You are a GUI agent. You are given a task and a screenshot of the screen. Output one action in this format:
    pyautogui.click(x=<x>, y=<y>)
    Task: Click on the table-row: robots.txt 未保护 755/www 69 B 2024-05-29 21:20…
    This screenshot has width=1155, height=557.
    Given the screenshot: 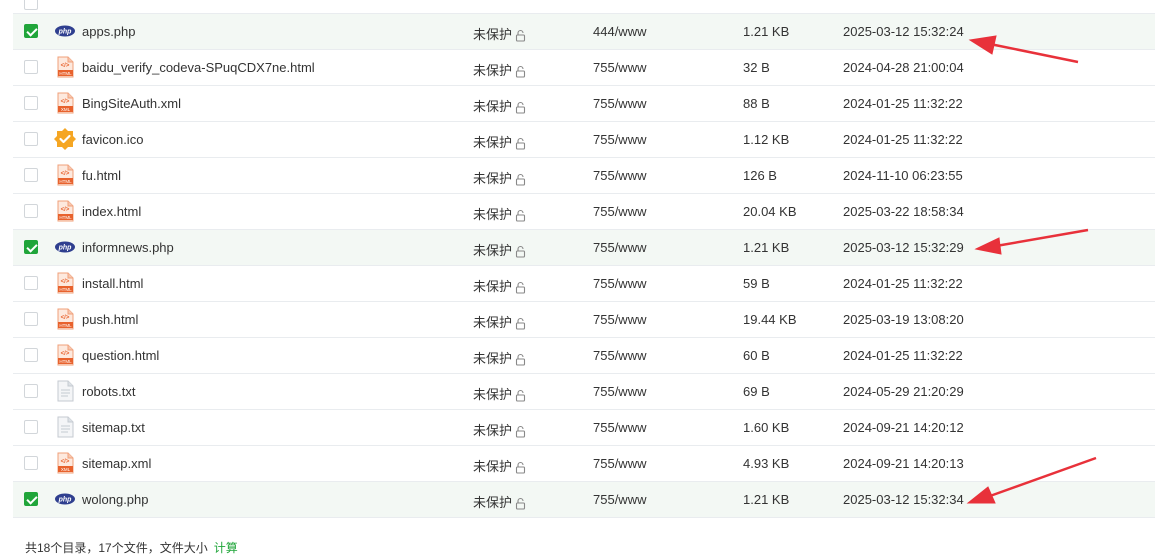 What is the action you would take?
    pyautogui.click(x=584, y=392)
    